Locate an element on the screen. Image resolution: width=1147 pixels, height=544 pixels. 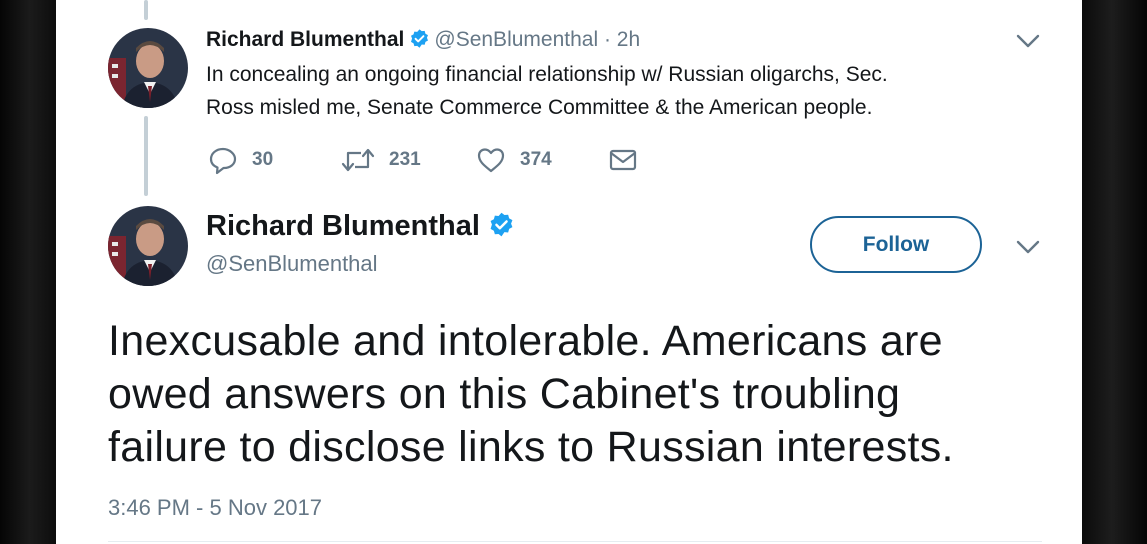
screen-bezel-left is located at coordinates (28, 272).